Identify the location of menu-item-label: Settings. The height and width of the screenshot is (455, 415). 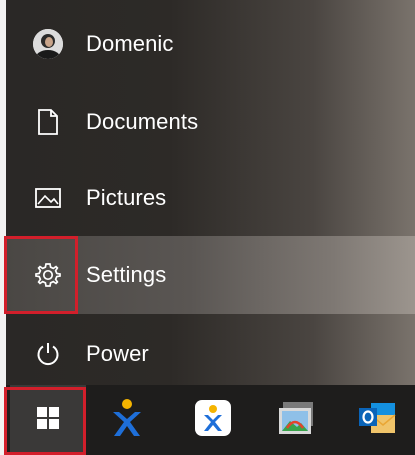
(126, 274).